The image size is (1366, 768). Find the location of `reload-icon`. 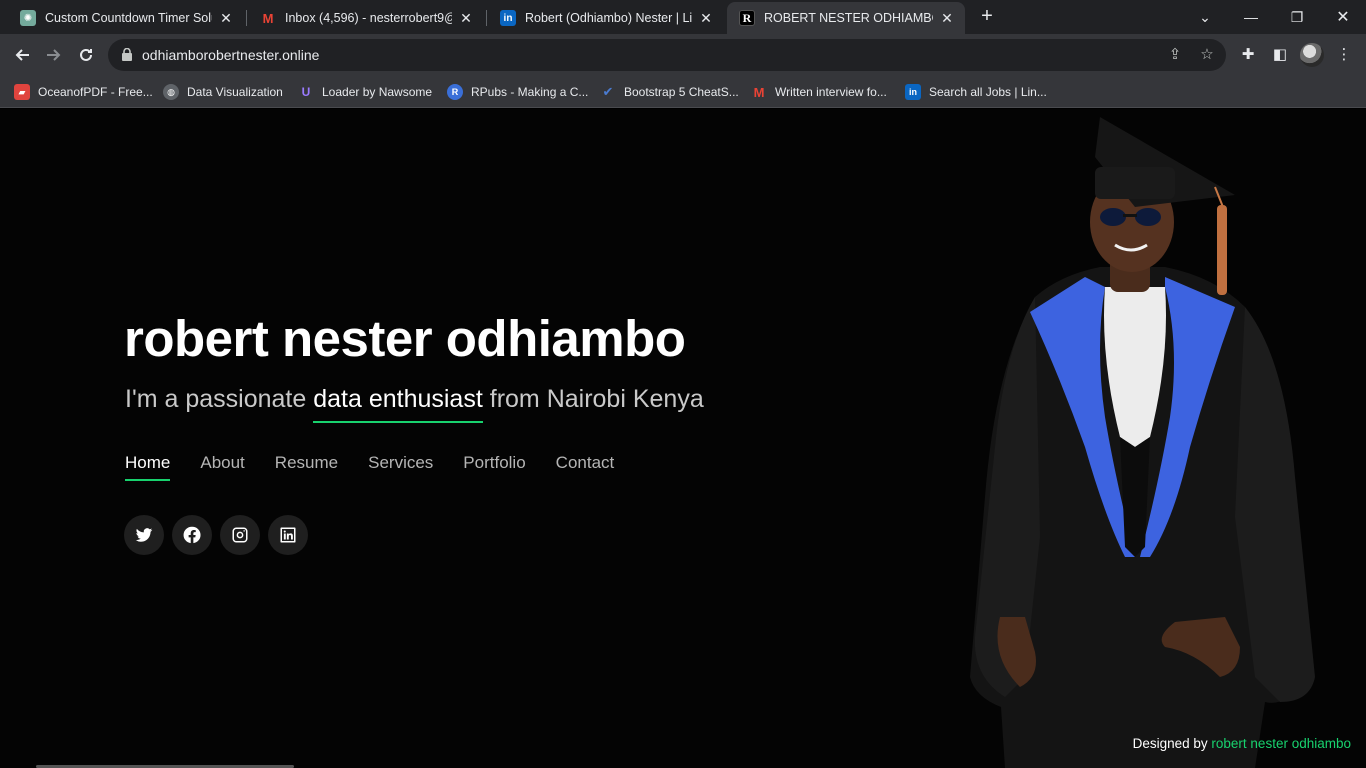

reload-icon is located at coordinates (86, 54).